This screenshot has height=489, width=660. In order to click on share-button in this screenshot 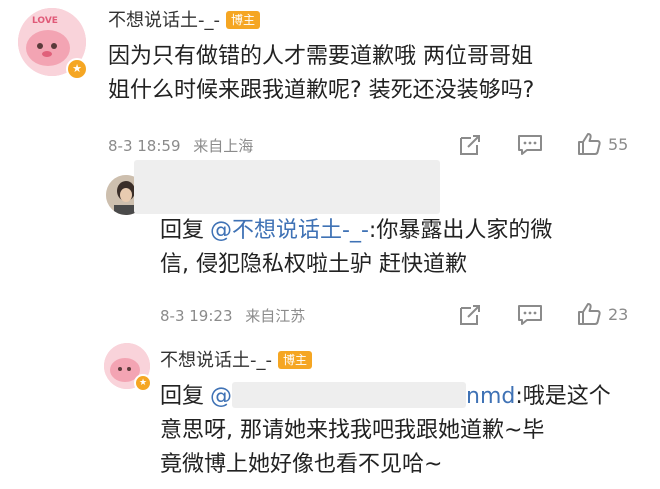, I will do `click(470, 145)`.